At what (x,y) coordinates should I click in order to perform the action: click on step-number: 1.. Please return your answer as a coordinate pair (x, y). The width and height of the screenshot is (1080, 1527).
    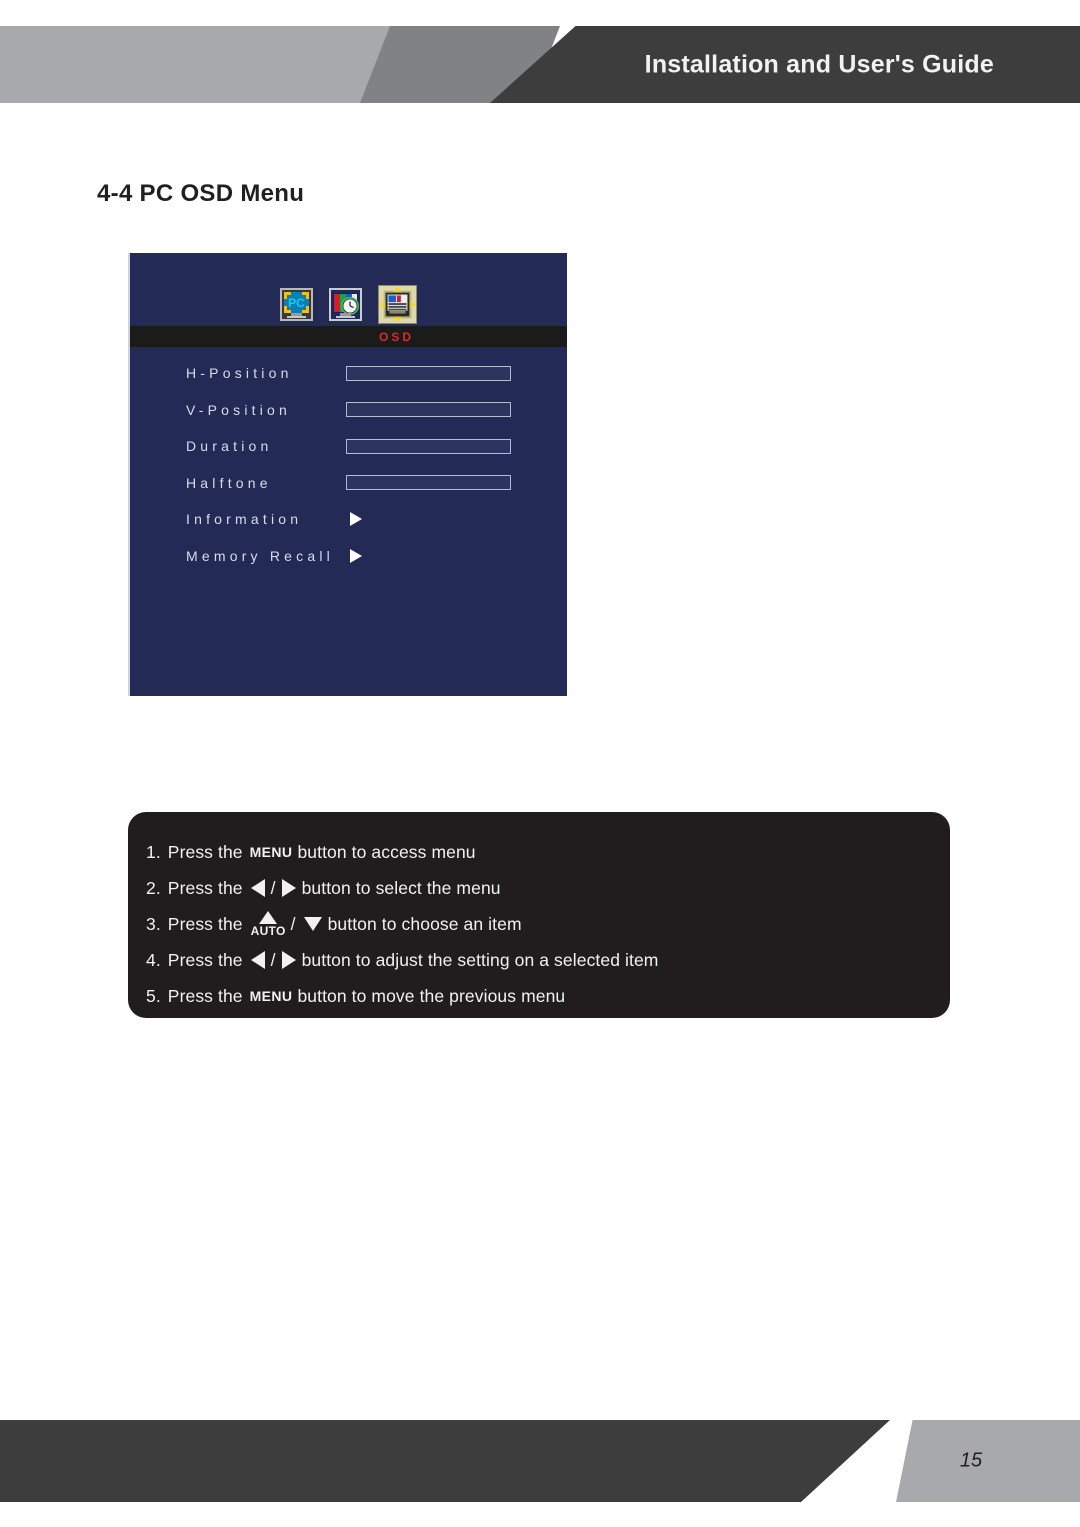
    Looking at the image, I should click on (153, 852).